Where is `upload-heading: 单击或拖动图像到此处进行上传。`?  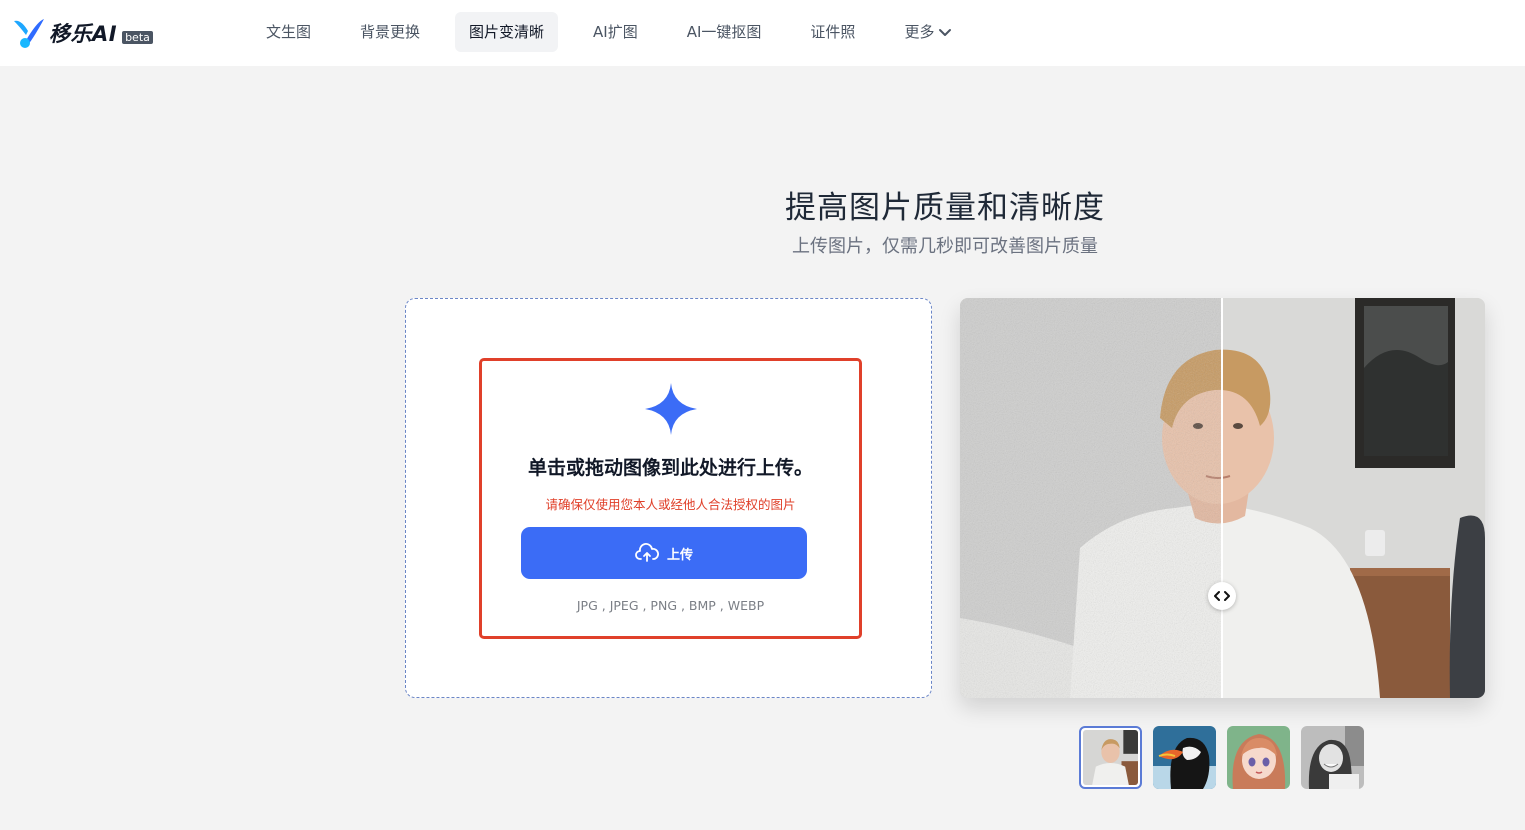
upload-heading: 单击或拖动图像到此处进行上传。 is located at coordinates (670, 468).